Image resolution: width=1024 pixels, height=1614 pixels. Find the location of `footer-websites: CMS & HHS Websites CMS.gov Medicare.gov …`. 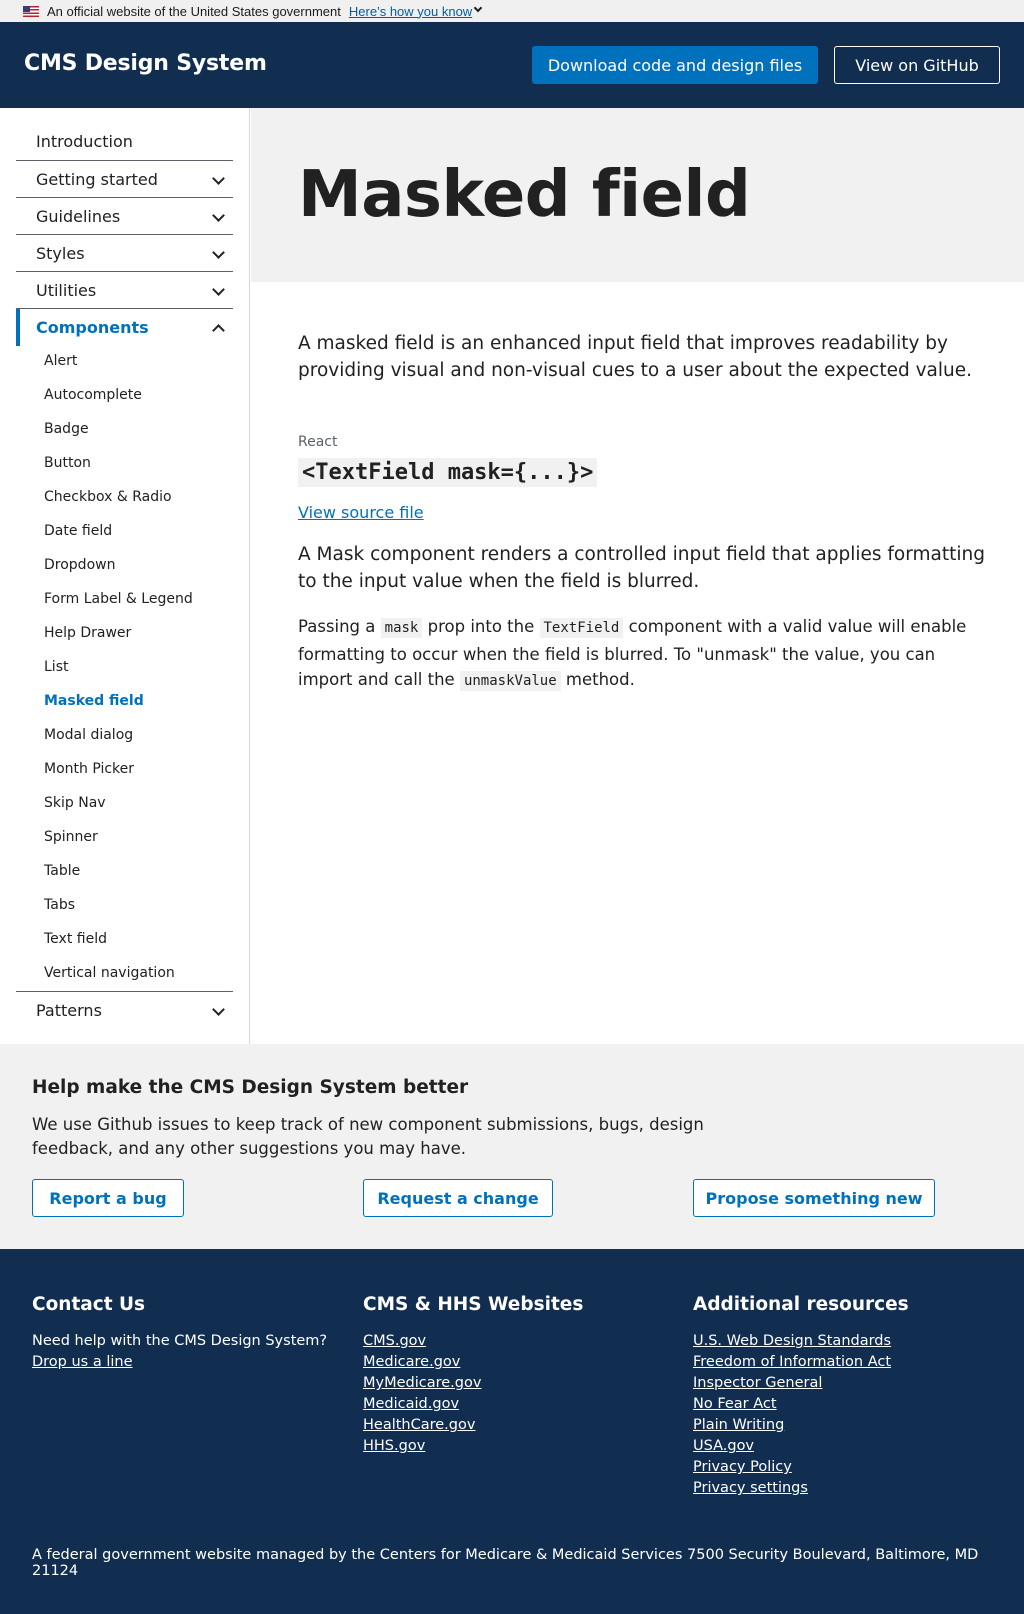

footer-websites: CMS & HHS Websites CMS.gov Medicare.gov … is located at coordinates (473, 1375).